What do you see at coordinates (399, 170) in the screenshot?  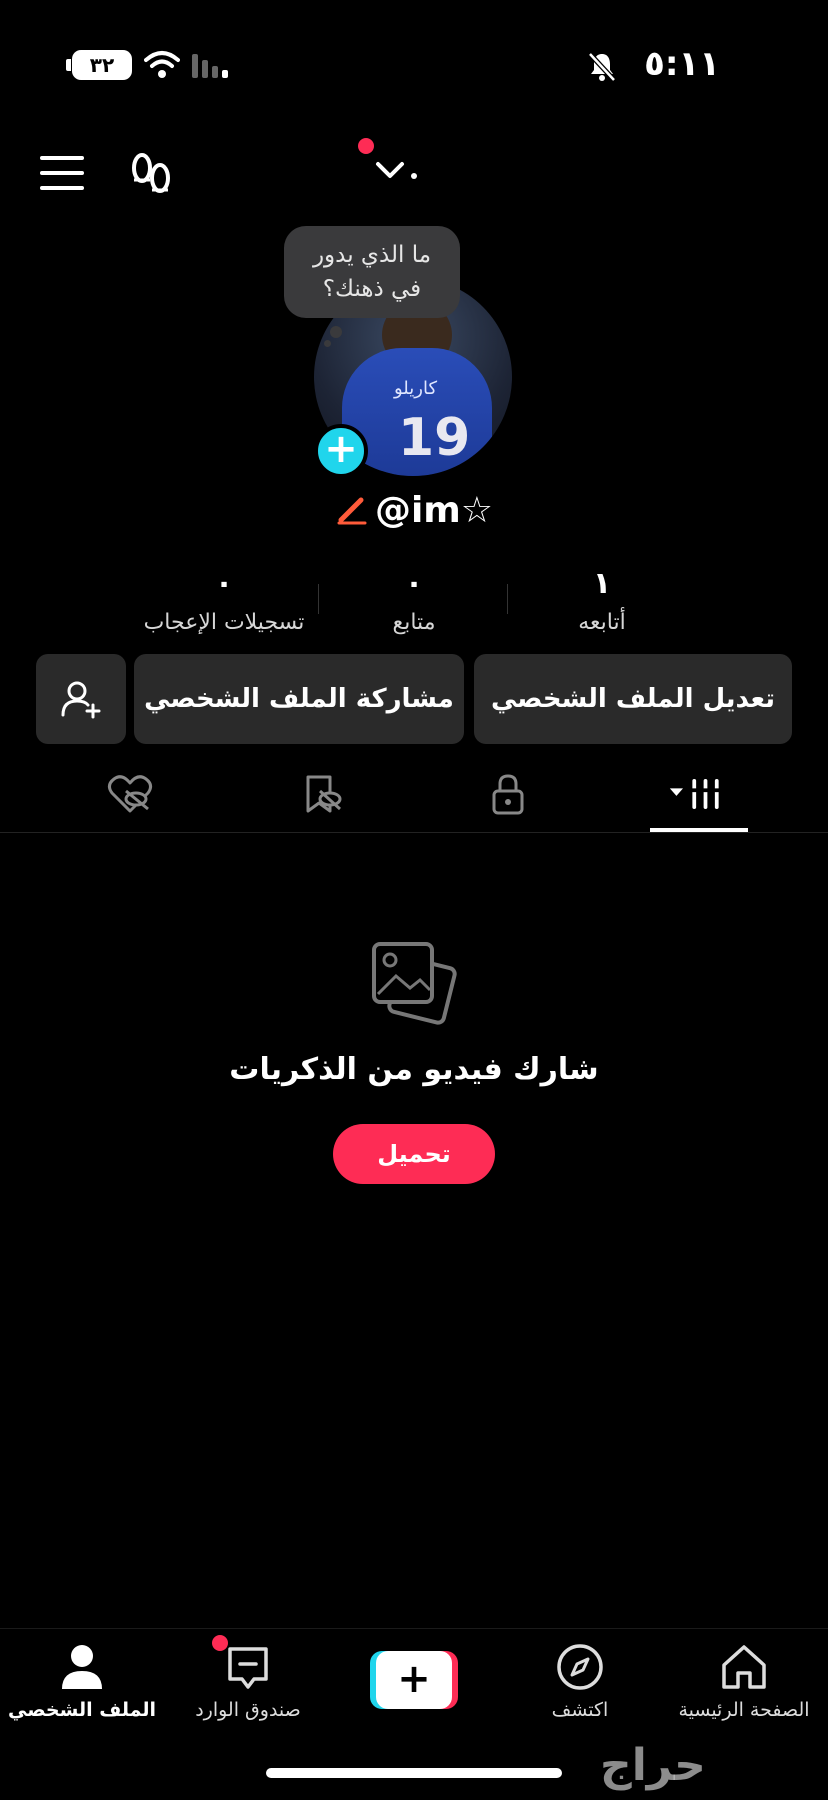 I see `chevron-down-icon` at bounding box center [399, 170].